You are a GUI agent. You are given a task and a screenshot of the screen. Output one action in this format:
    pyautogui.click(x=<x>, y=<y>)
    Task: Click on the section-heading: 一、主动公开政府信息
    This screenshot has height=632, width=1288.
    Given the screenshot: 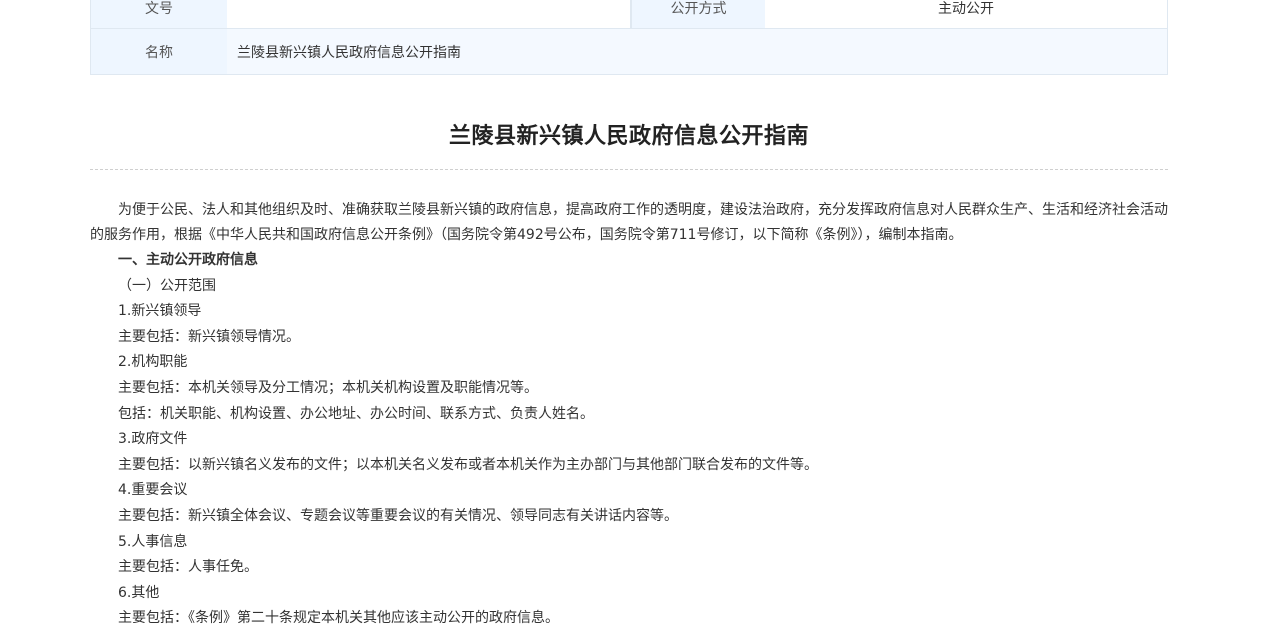 What is the action you would take?
    pyautogui.click(x=188, y=260)
    